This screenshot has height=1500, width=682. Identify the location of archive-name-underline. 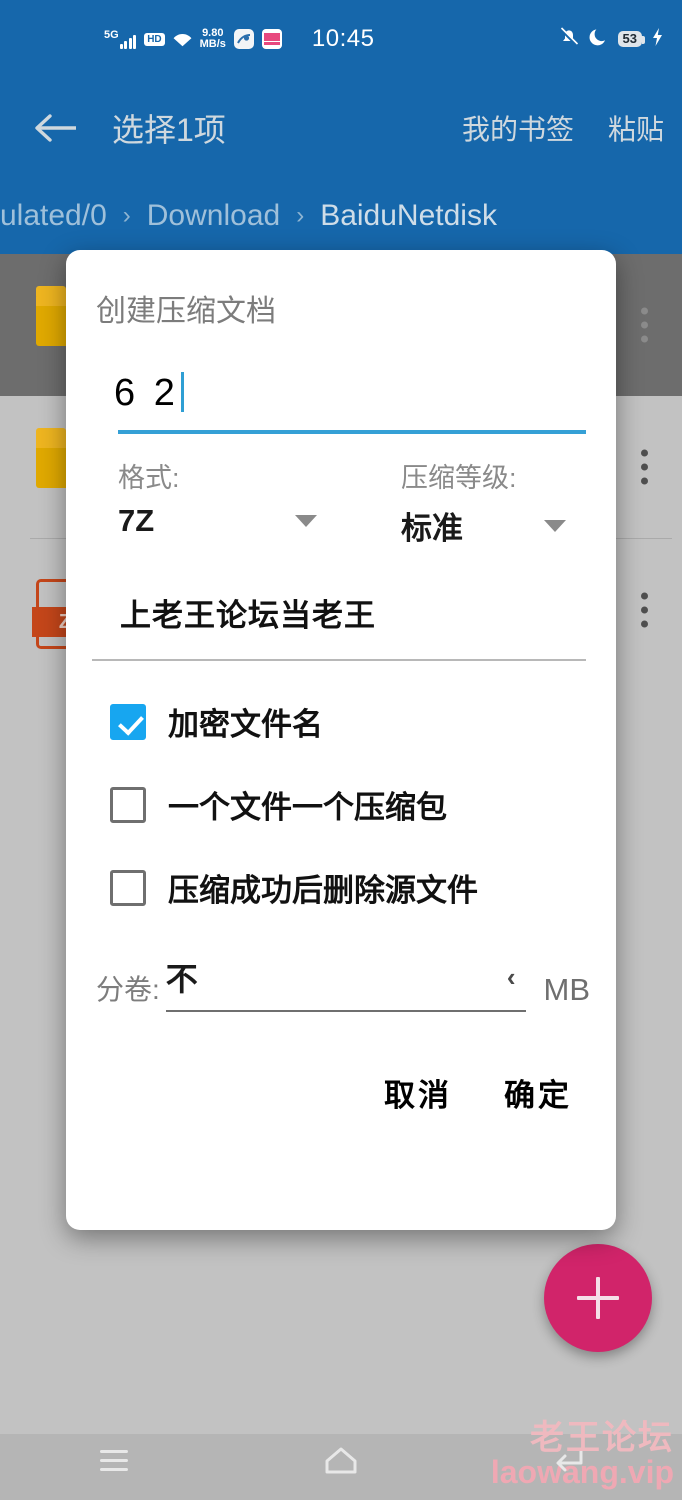
(352, 432).